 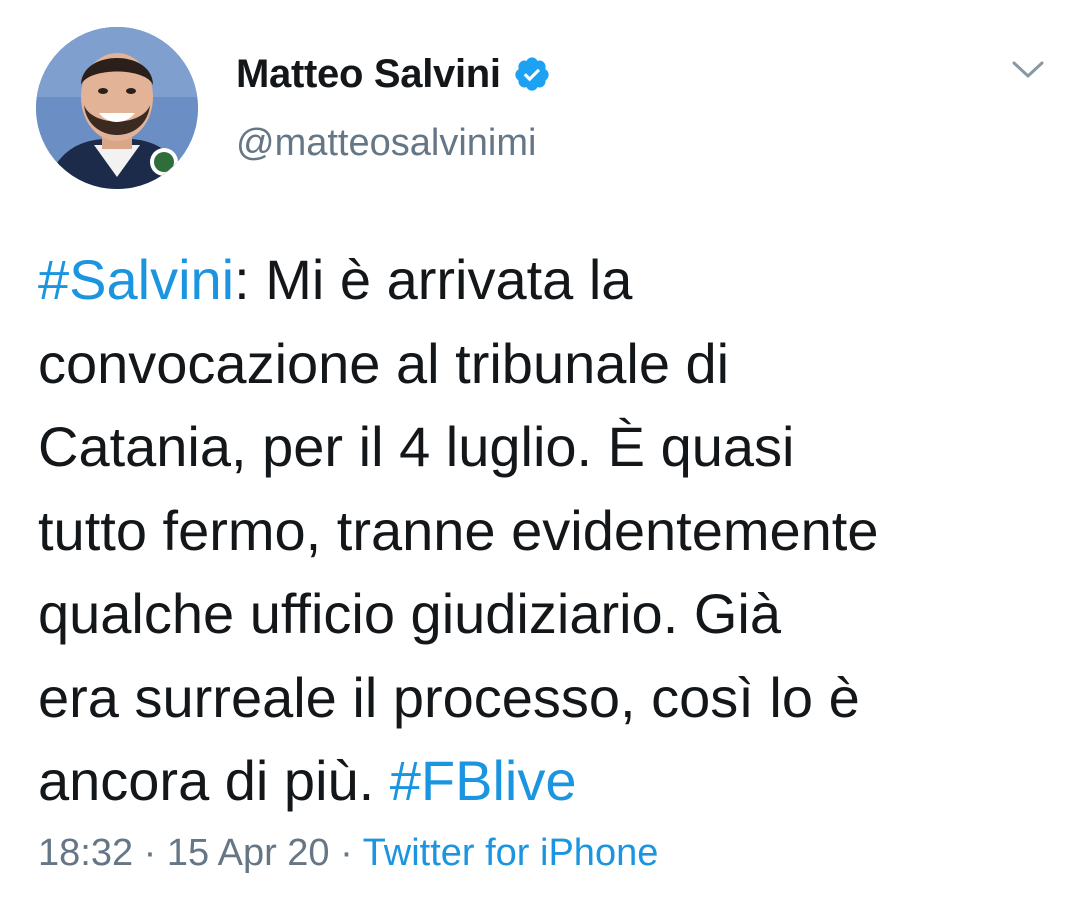 What do you see at coordinates (386, 143) in the screenshot?
I see `author-handle: @matteosalvinimi` at bounding box center [386, 143].